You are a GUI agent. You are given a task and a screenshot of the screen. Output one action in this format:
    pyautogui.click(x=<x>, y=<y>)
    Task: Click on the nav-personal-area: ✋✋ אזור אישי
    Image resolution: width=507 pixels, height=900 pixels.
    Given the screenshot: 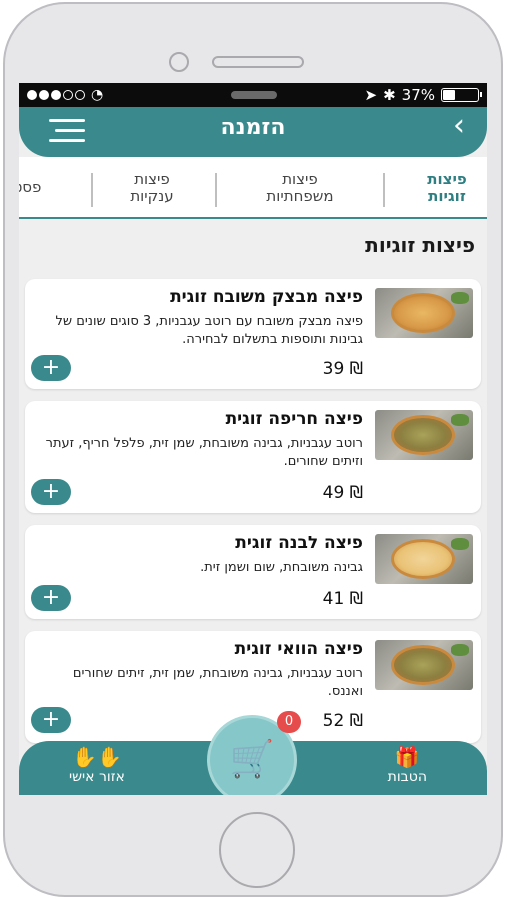 What is the action you would take?
    pyautogui.click(x=97, y=765)
    